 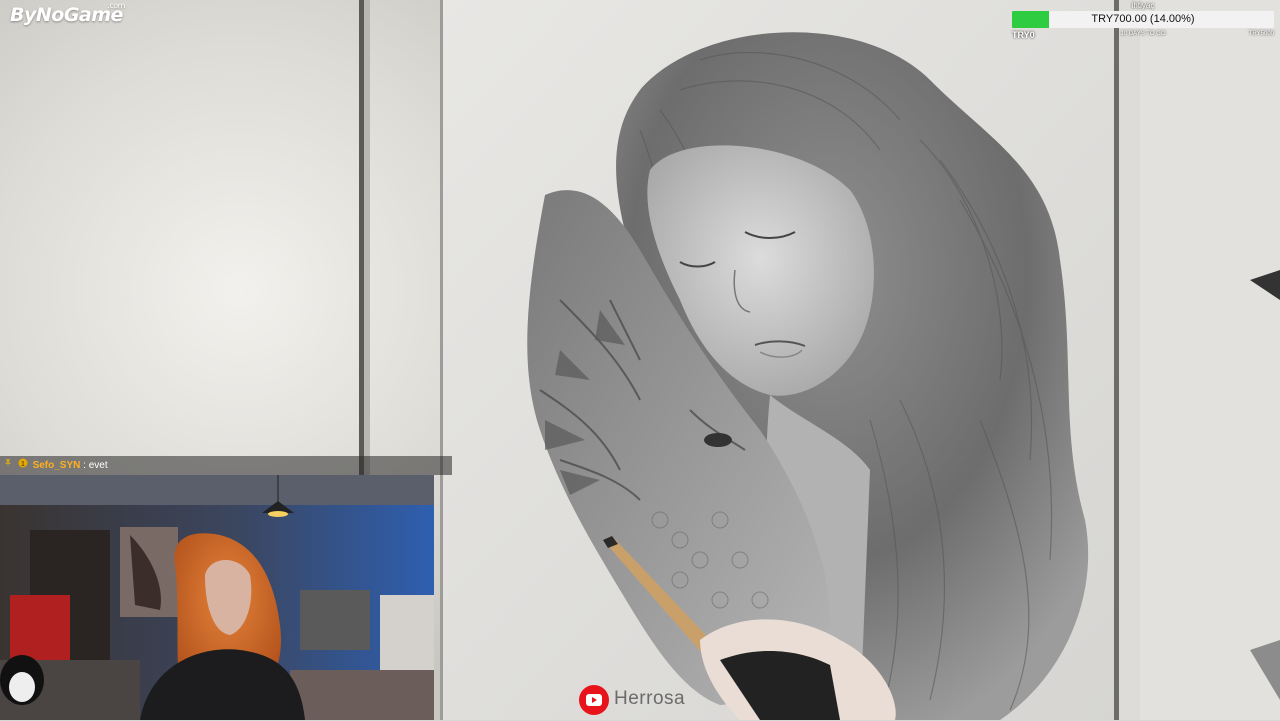 I want to click on goal-max-label: TRY5000, so click(x=1261, y=34).